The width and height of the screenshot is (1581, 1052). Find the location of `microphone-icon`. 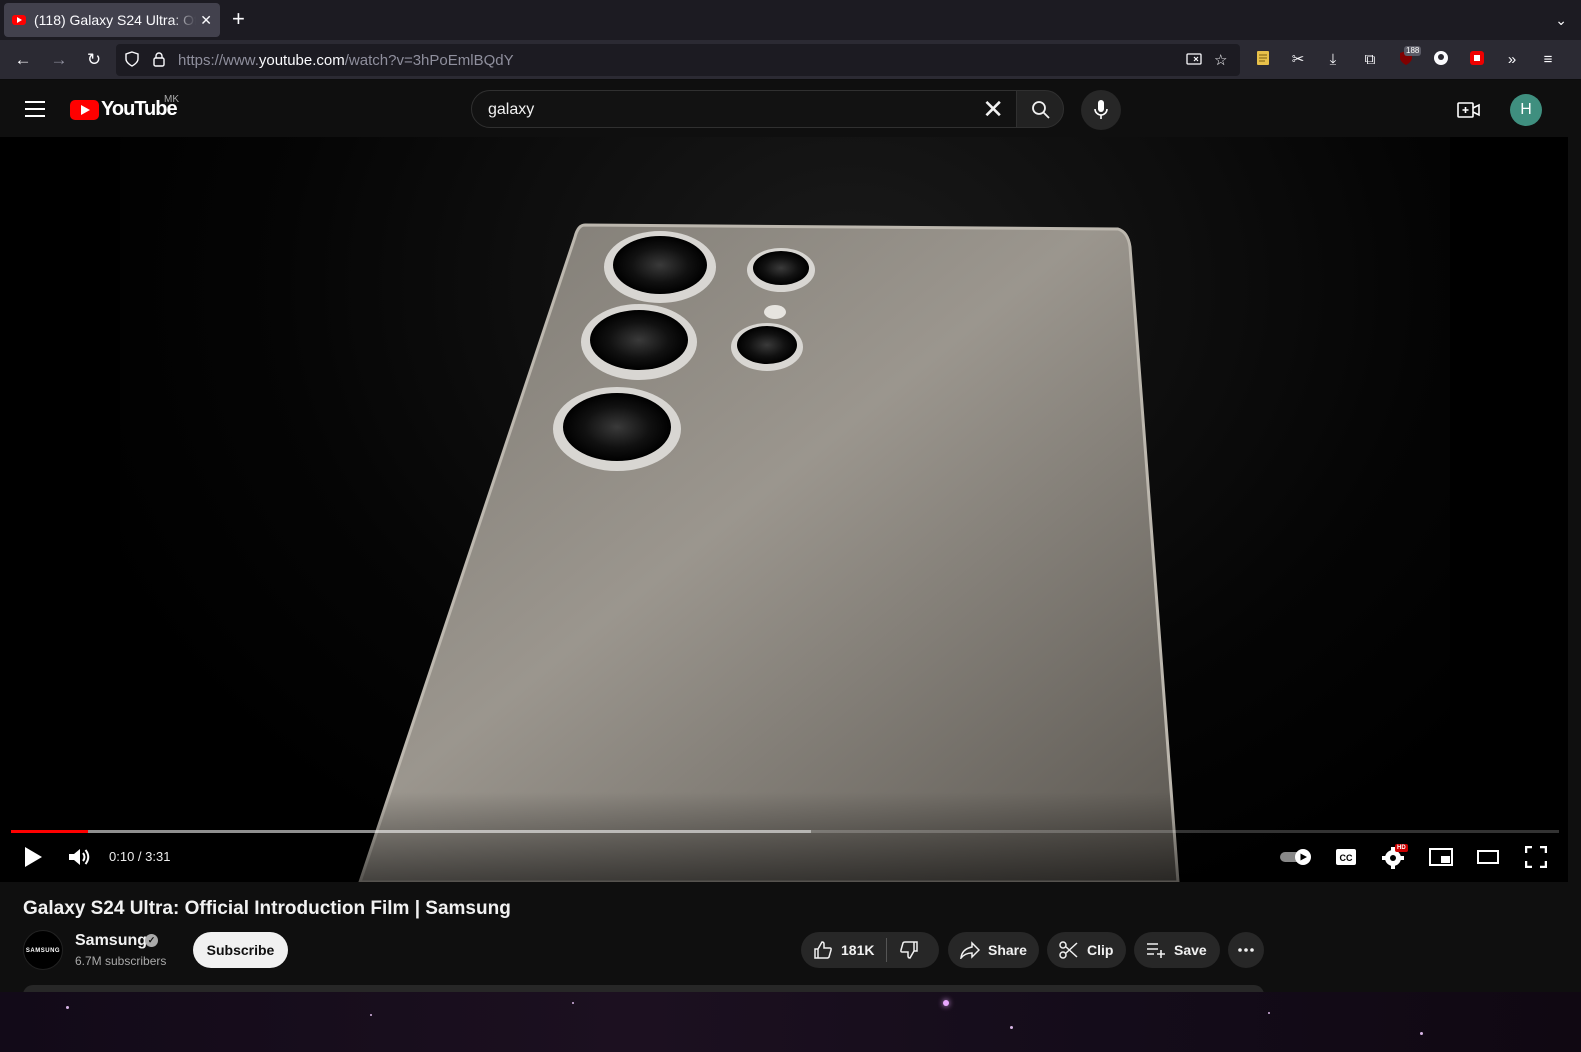

microphone-icon is located at coordinates (1101, 109).